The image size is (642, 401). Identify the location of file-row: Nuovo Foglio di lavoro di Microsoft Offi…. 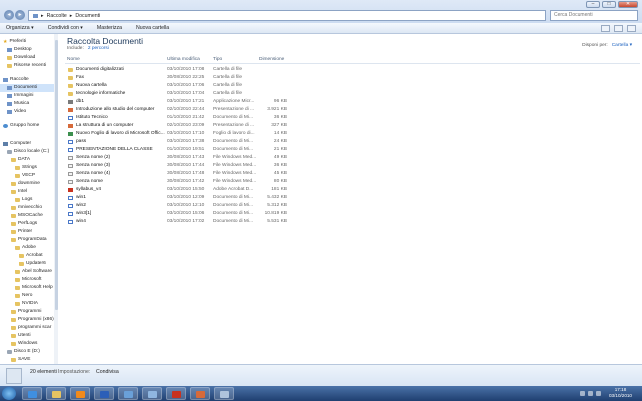
(352, 134).